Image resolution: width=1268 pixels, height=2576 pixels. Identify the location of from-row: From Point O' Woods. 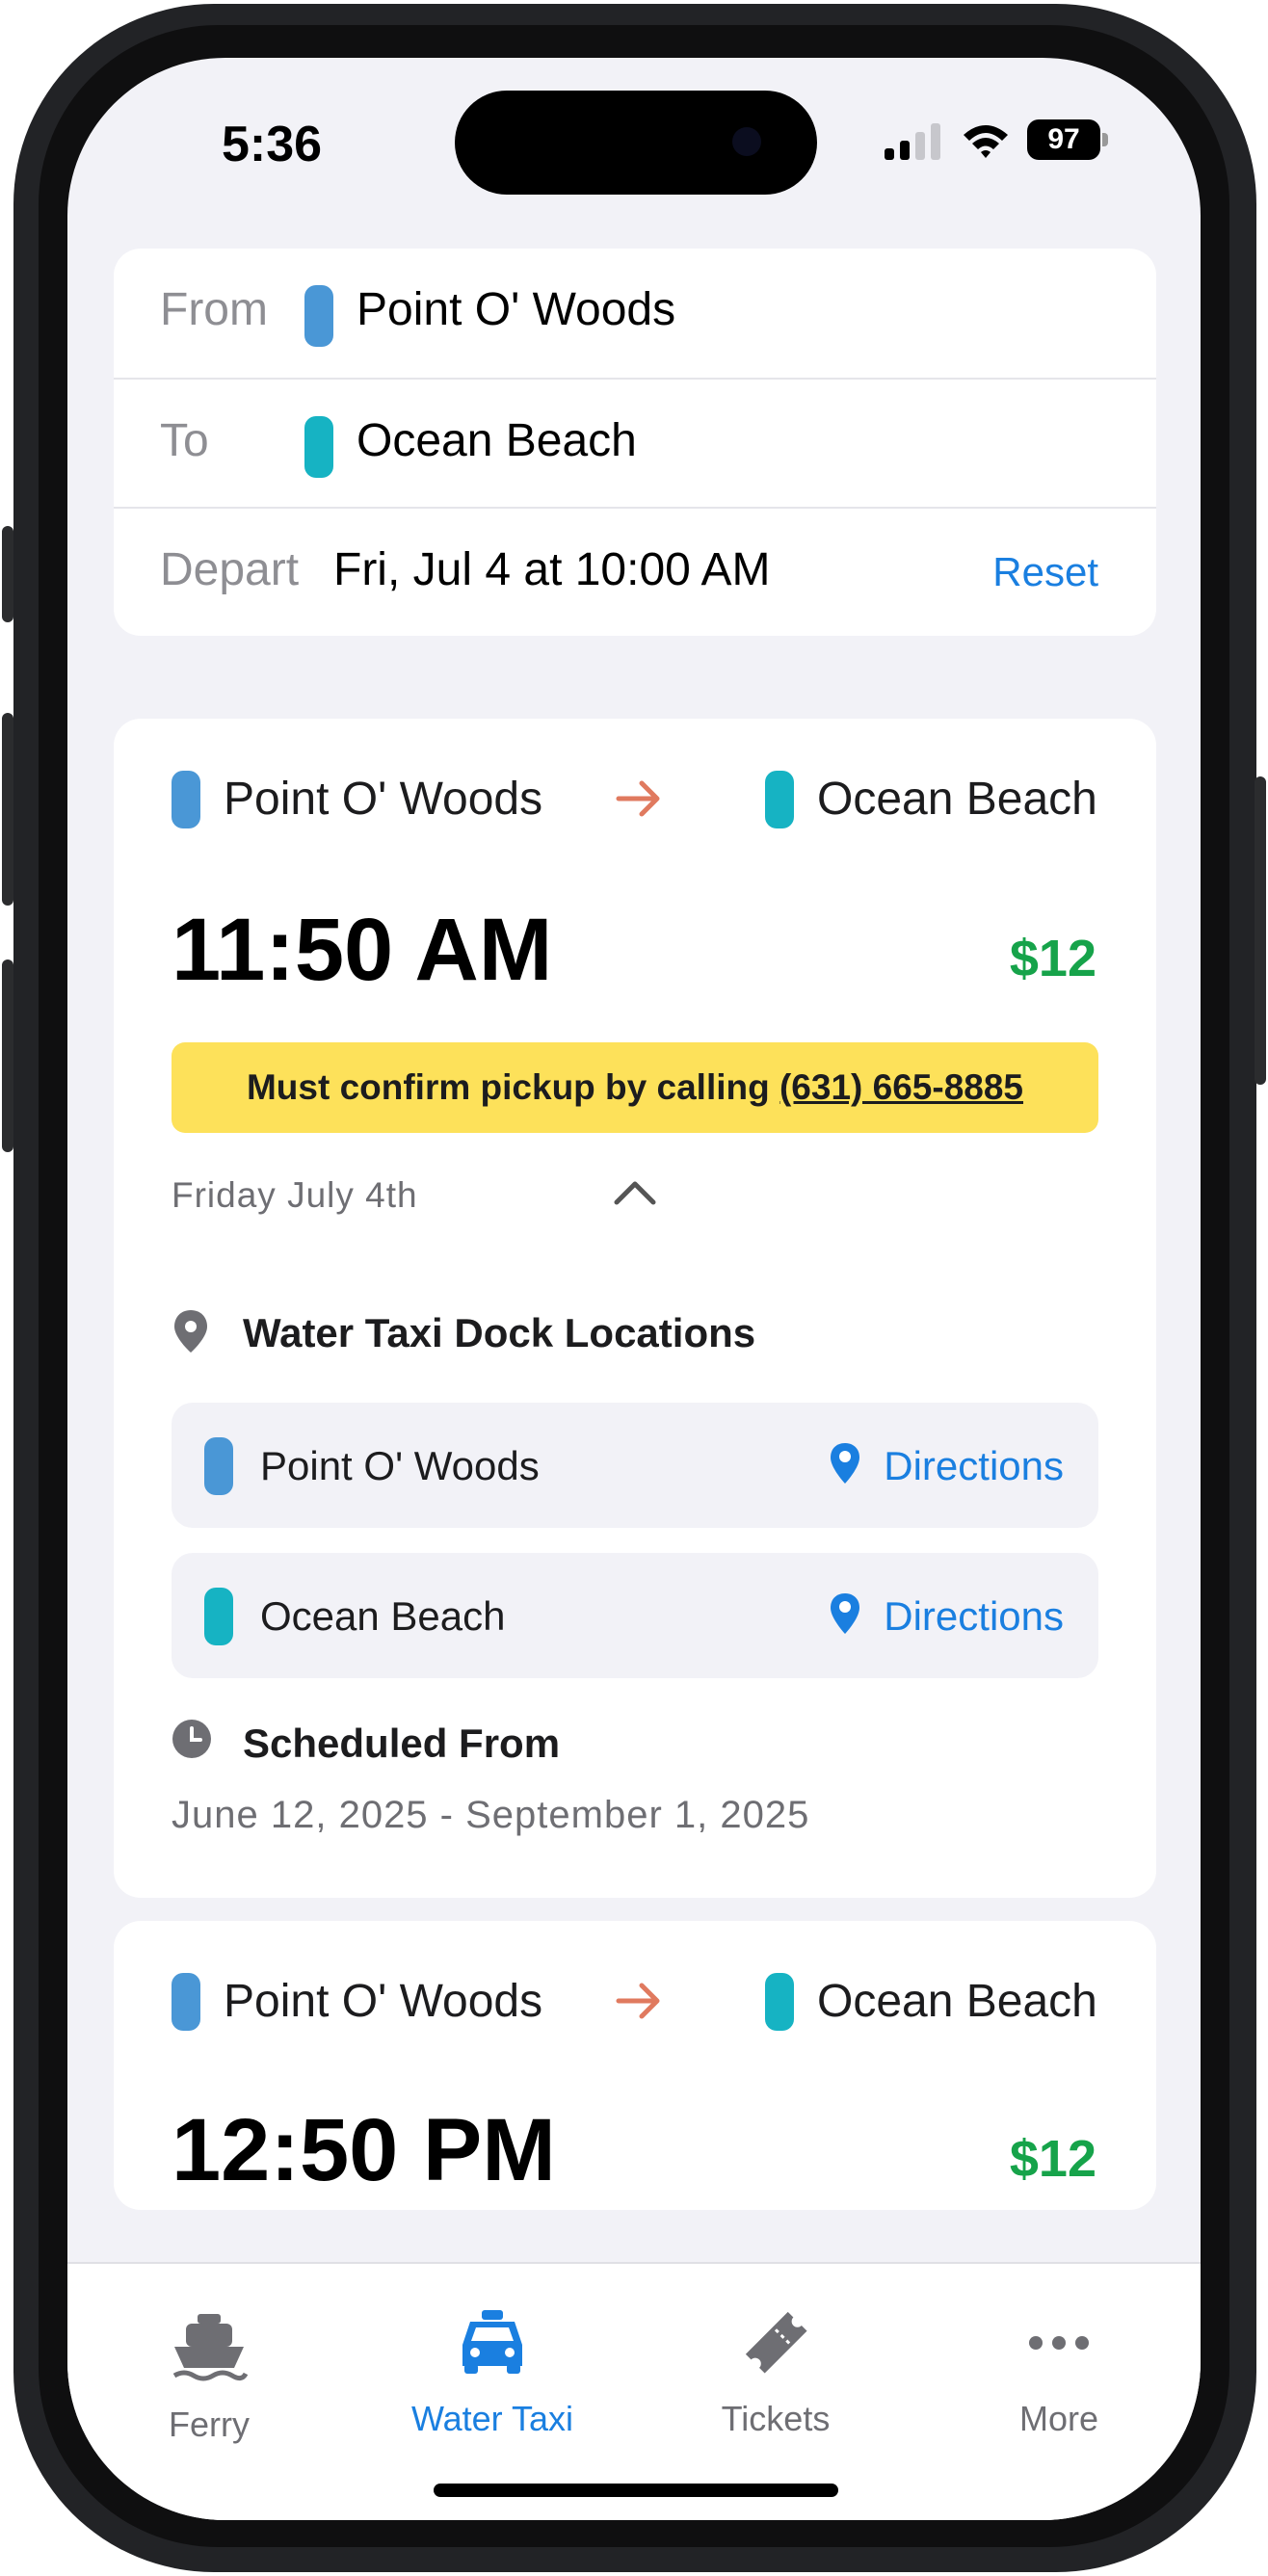
(635, 313).